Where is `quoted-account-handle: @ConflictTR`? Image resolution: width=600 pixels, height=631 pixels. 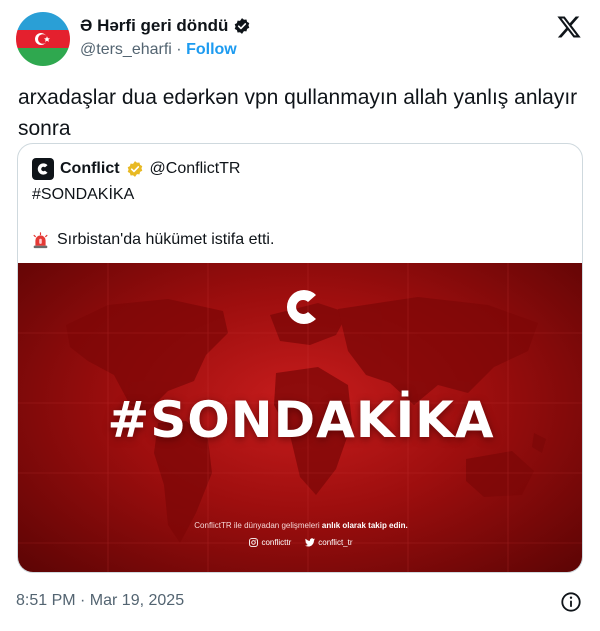 quoted-account-handle: @ConflictTR is located at coordinates (195, 168).